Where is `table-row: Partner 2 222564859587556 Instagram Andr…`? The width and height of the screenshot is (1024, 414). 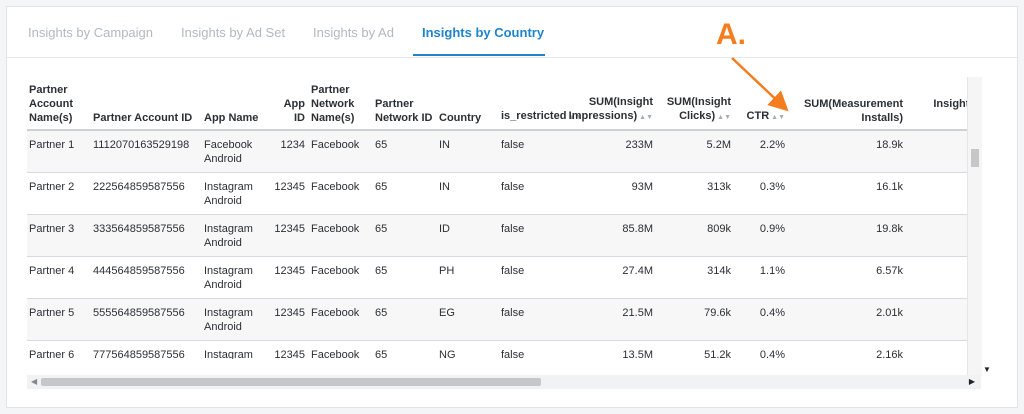 table-row: Partner 2 222564859587556 Instagram Andr… is located at coordinates (497, 193).